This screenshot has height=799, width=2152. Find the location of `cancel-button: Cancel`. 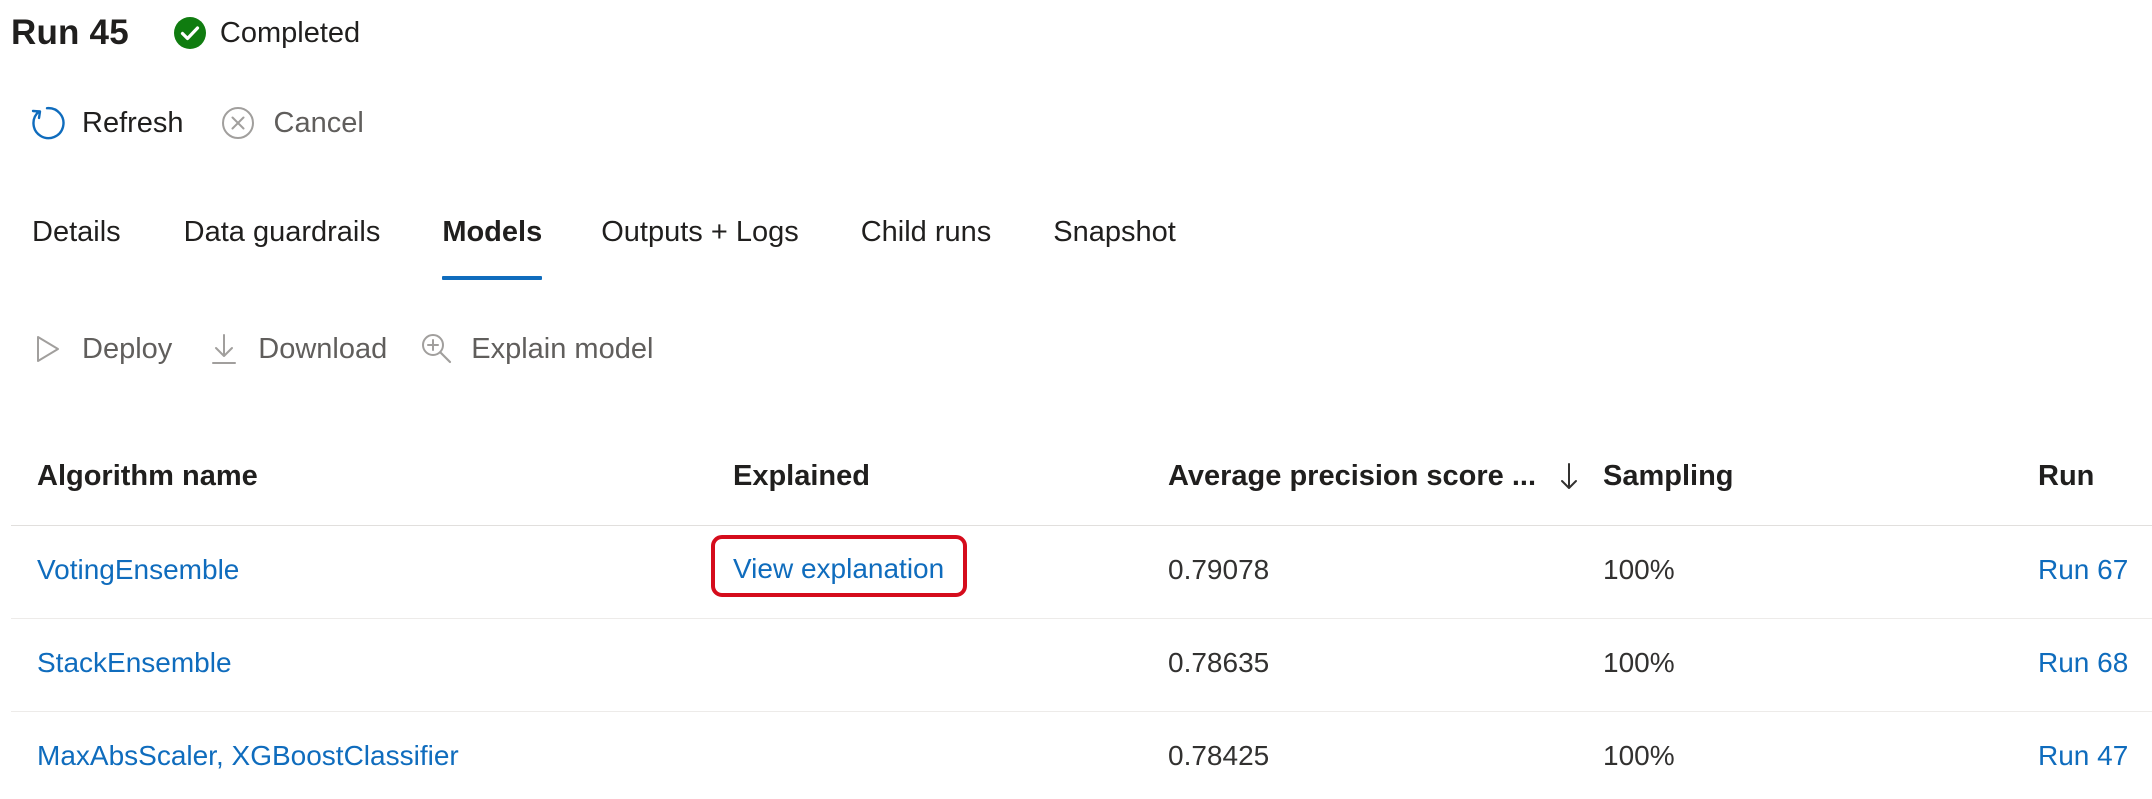

cancel-button: Cancel is located at coordinates (291, 123).